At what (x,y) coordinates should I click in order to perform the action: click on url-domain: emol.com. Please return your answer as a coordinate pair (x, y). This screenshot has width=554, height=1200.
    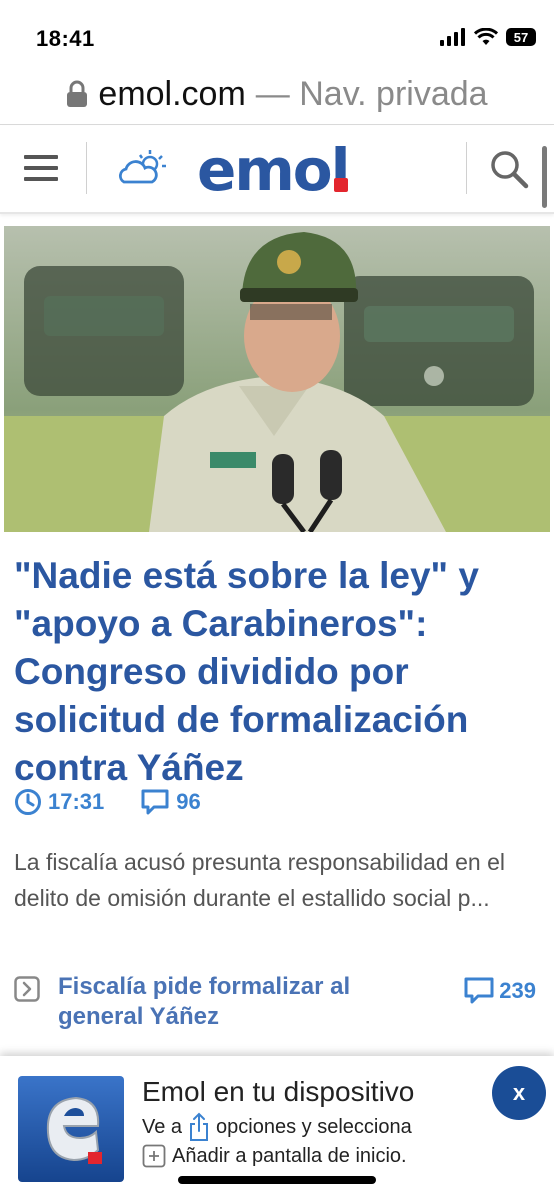
    Looking at the image, I should click on (172, 93).